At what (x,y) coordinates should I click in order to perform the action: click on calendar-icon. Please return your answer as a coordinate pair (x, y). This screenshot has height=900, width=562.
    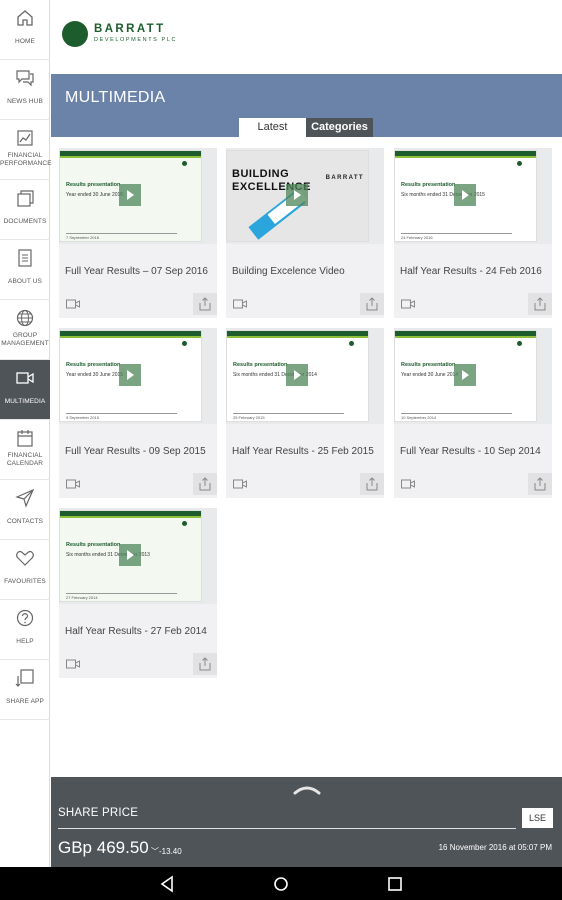
    Looking at the image, I should click on (25, 438).